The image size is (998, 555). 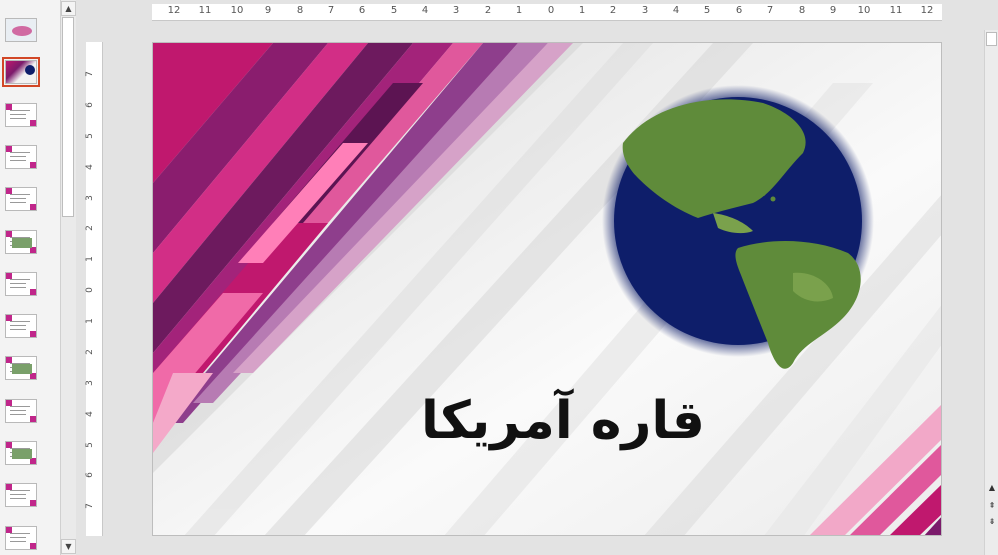 What do you see at coordinates (992, 506) in the screenshot?
I see `previous-slide-button: ⇞` at bounding box center [992, 506].